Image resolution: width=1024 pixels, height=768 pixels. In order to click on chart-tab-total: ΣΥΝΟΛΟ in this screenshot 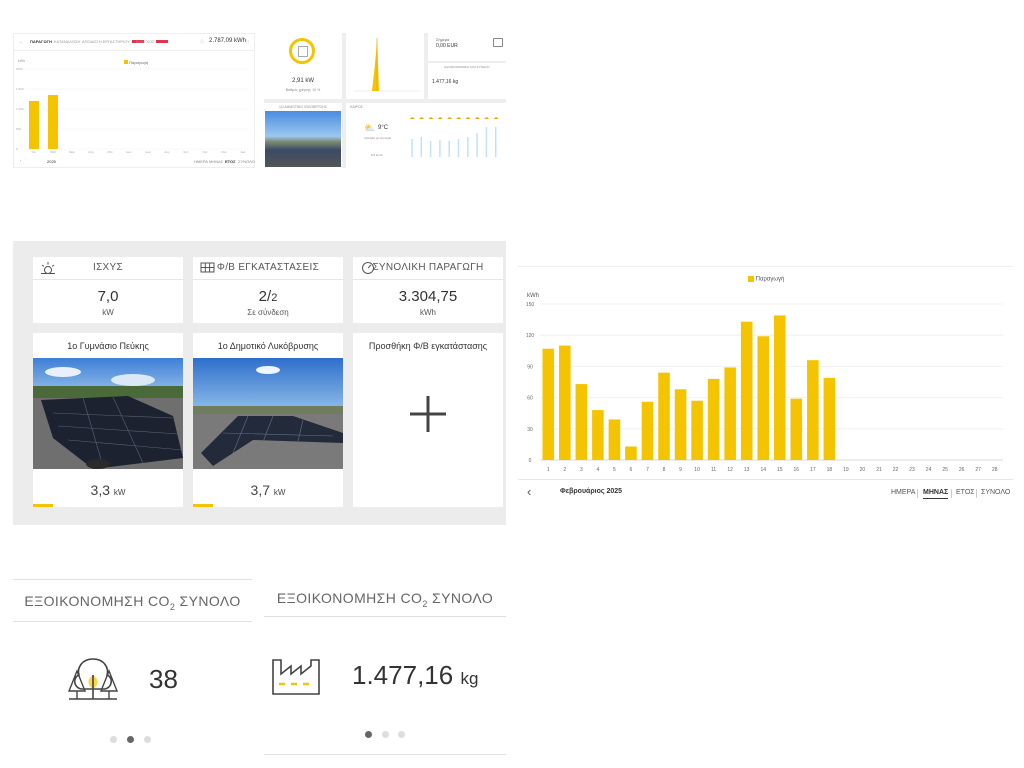, I will do `click(995, 492)`.